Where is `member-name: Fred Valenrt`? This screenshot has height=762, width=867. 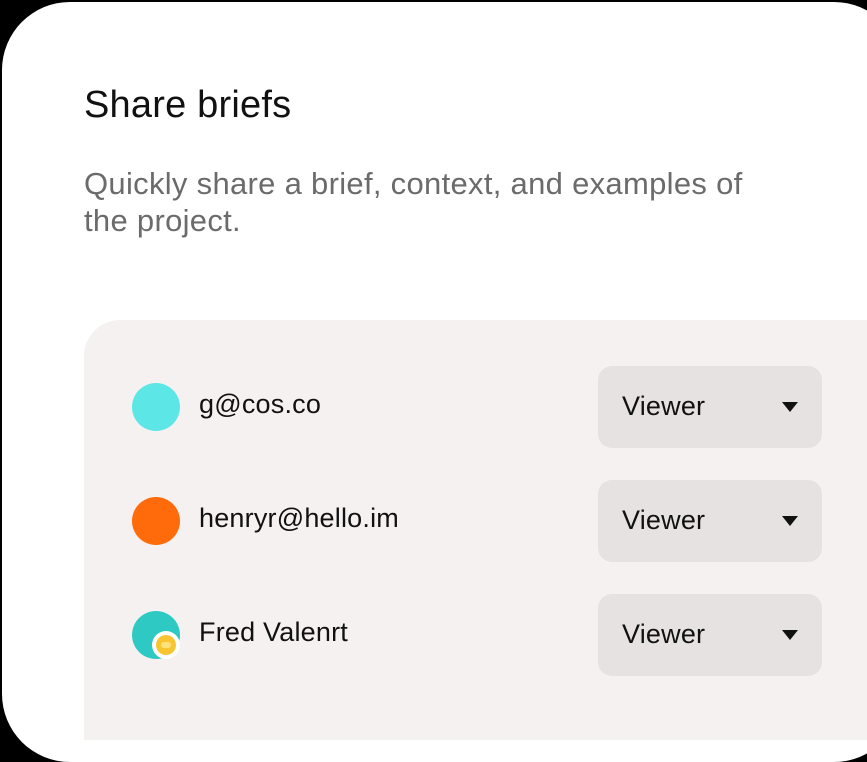
member-name: Fred Valenrt is located at coordinates (273, 632).